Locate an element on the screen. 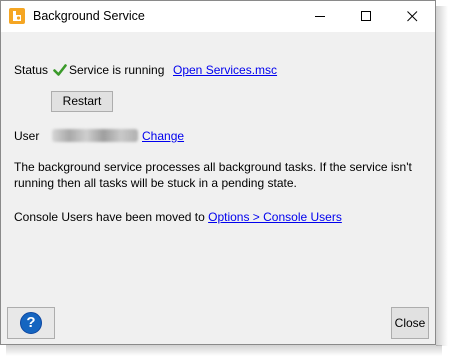 The image size is (451, 358). help-button: ? is located at coordinates (31, 323).